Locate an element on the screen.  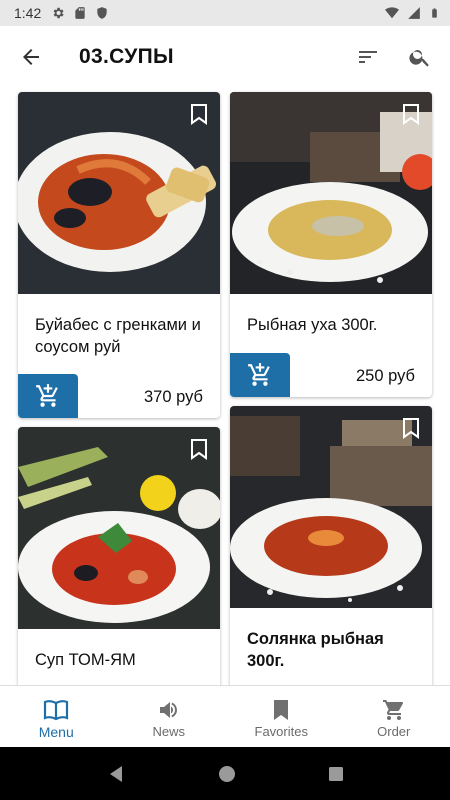
nav-favorites: Favorites is located at coordinates (281, 716).